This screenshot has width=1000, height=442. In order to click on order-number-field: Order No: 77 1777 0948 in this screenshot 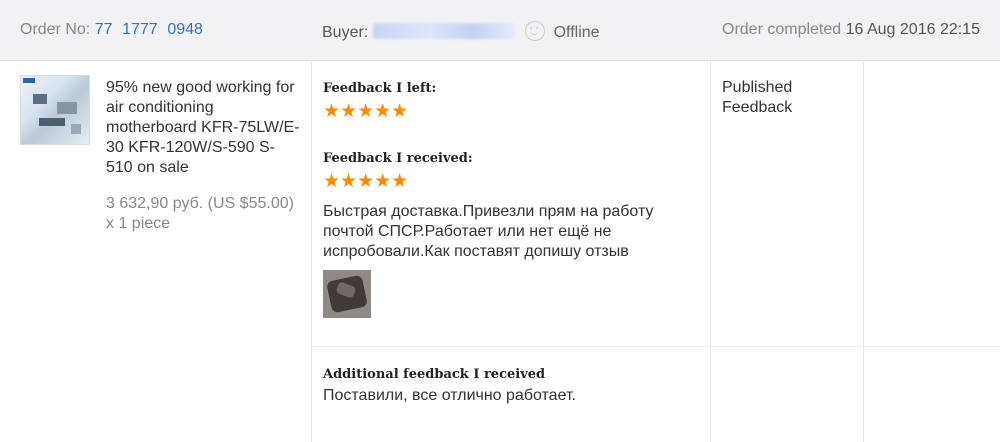, I will do `click(111, 30)`.